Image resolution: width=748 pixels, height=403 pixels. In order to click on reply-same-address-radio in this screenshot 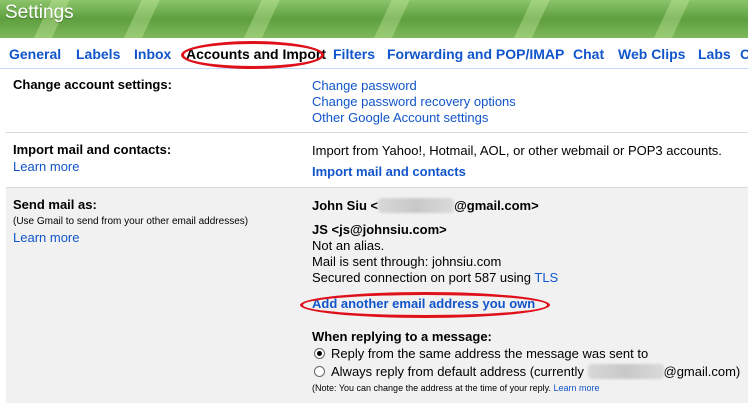, I will do `click(319, 353)`.